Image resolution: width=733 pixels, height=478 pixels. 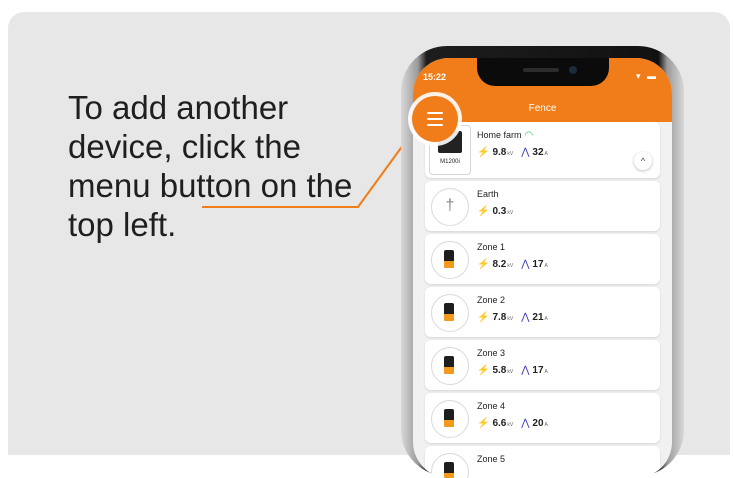 What do you see at coordinates (499, 317) in the screenshot?
I see `voltage-value: 7.8` at bounding box center [499, 317].